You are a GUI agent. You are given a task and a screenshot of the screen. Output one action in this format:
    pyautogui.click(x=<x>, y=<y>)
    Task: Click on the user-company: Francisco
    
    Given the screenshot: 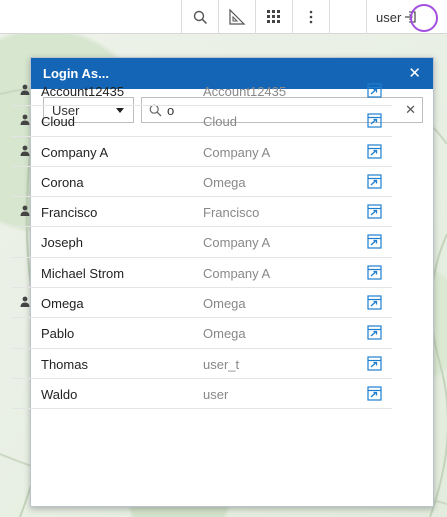 What is the action you would take?
    pyautogui.click(x=231, y=213)
    